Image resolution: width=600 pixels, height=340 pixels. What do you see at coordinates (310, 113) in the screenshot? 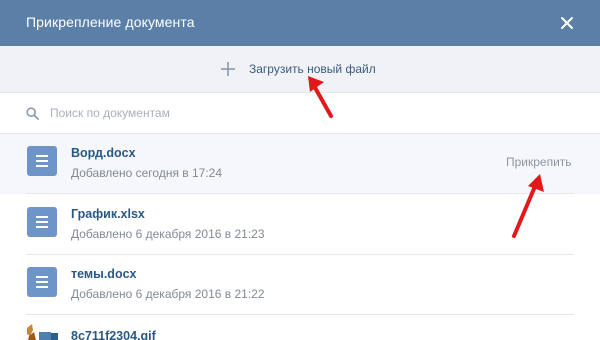
I see `search-input` at bounding box center [310, 113].